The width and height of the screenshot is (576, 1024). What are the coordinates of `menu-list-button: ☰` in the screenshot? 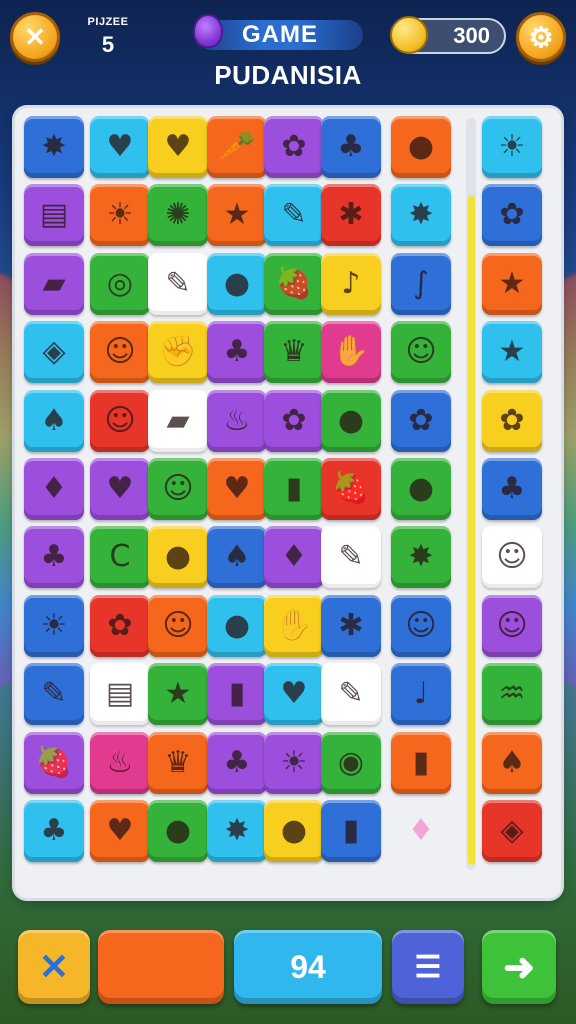 It's located at (428, 967).